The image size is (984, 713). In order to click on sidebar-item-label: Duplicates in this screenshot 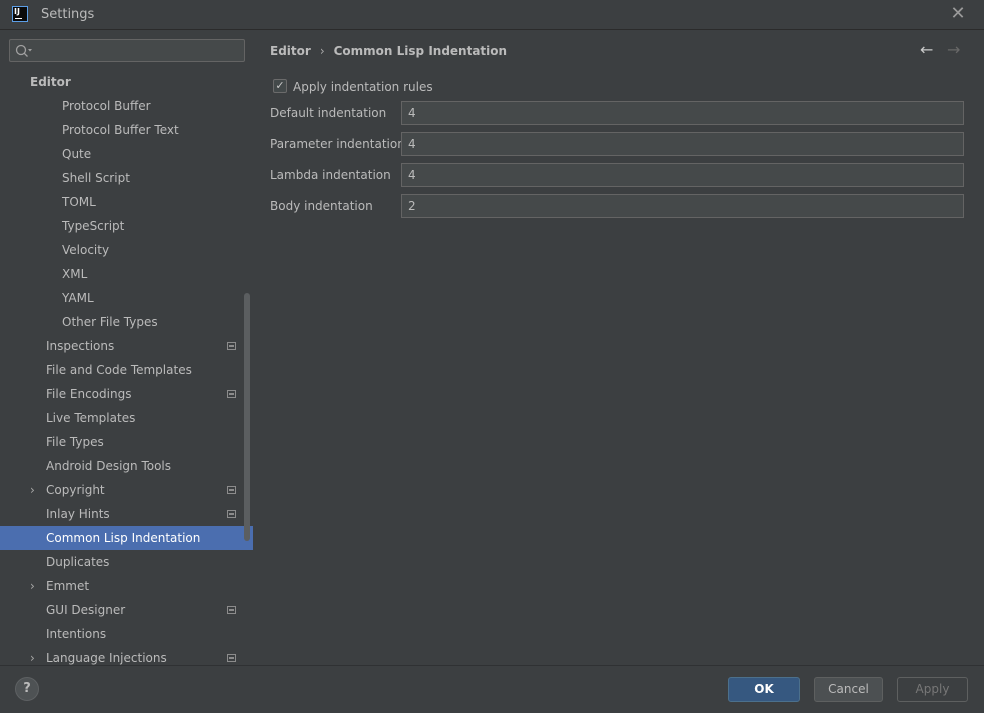, I will do `click(78, 562)`.